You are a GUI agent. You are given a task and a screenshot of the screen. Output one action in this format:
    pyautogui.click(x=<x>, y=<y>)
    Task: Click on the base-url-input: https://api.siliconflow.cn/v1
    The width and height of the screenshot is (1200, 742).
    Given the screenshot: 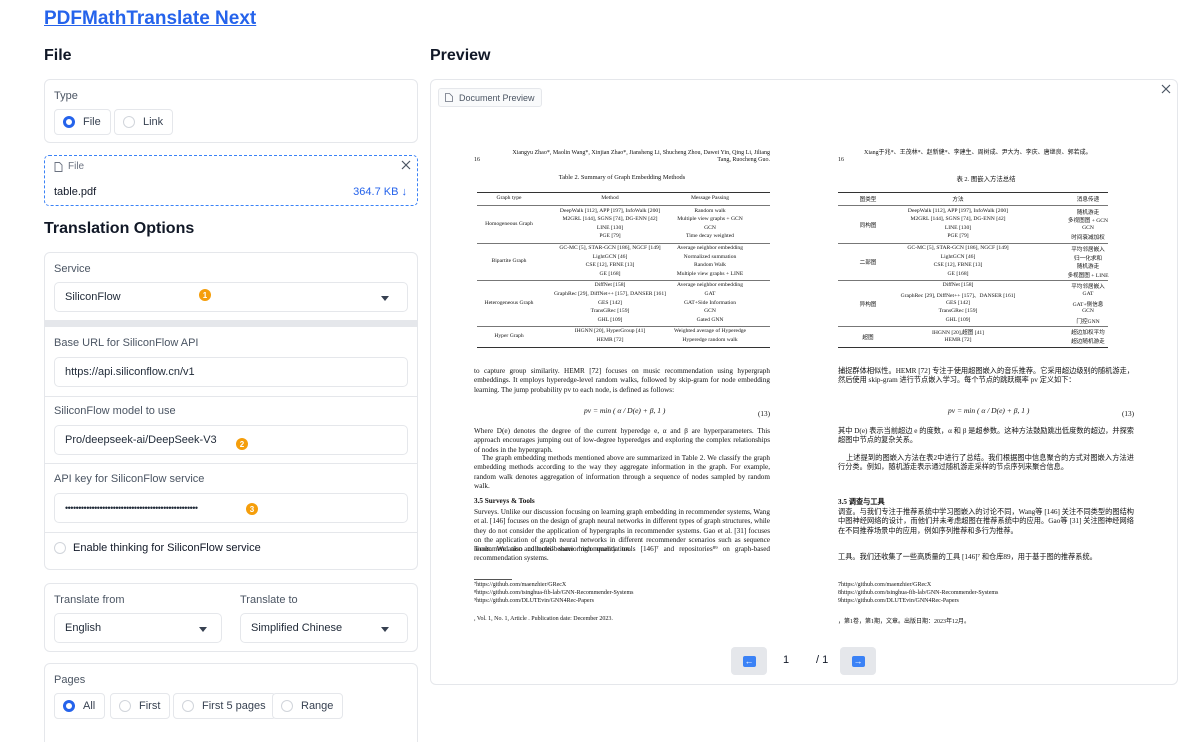 What is the action you would take?
    pyautogui.click(x=231, y=372)
    